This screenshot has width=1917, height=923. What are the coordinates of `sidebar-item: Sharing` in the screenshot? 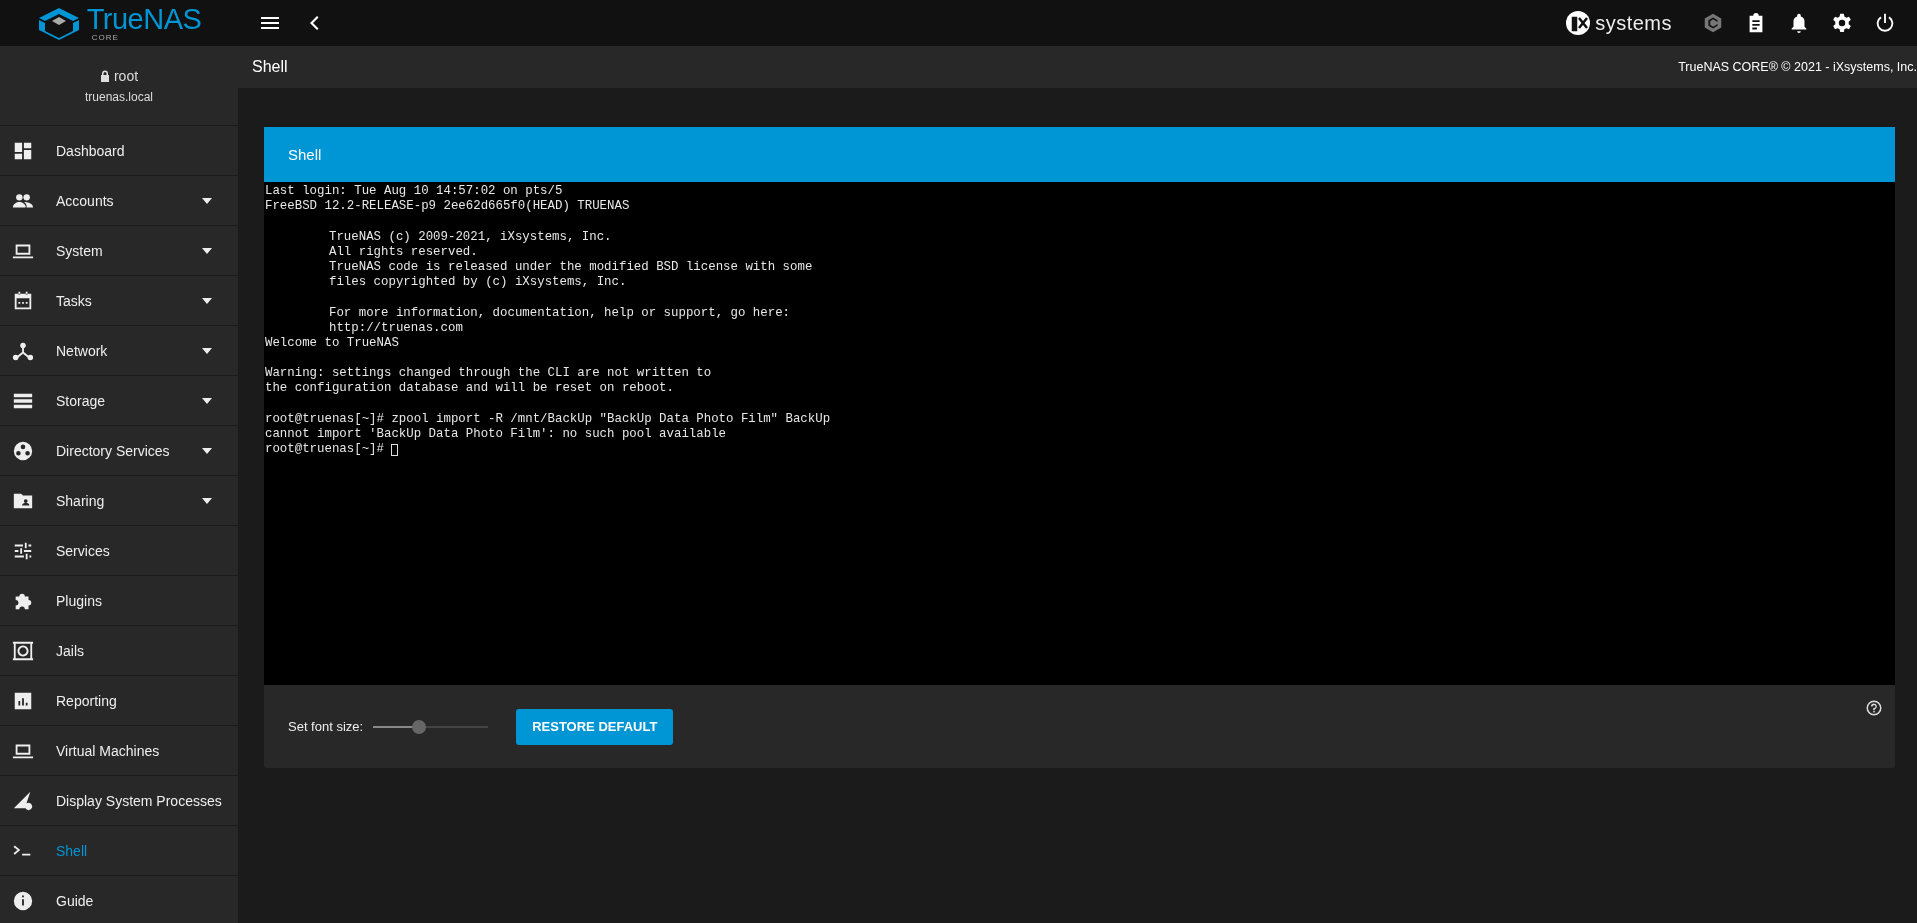 It's located at (119, 501).